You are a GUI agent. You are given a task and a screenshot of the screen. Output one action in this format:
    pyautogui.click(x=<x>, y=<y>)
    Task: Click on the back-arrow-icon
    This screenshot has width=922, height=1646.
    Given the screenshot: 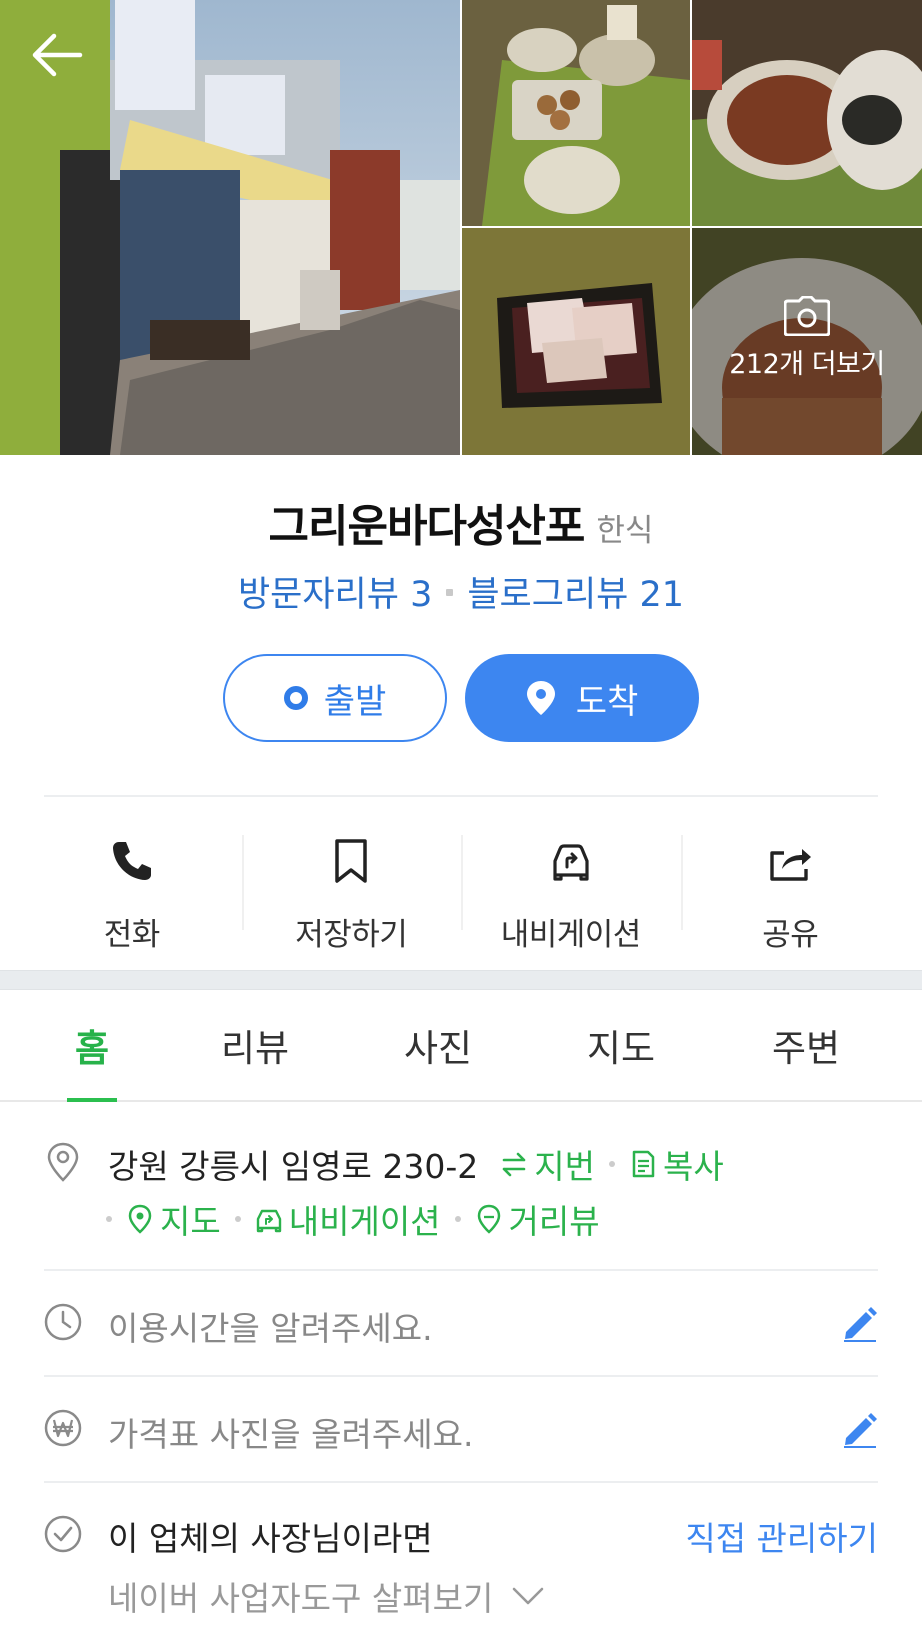 What is the action you would take?
    pyautogui.click(x=57, y=55)
    